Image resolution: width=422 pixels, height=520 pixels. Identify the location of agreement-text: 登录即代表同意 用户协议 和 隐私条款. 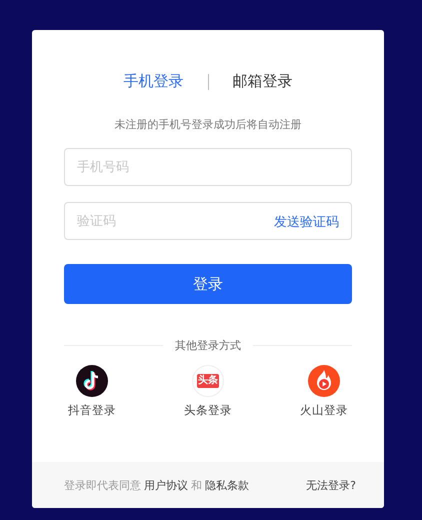
(157, 485).